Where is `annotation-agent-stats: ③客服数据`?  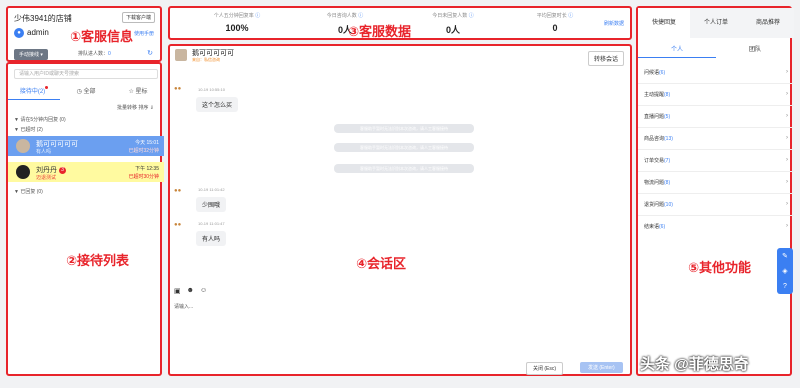 annotation-agent-stats: ③客服数据 is located at coordinates (380, 31).